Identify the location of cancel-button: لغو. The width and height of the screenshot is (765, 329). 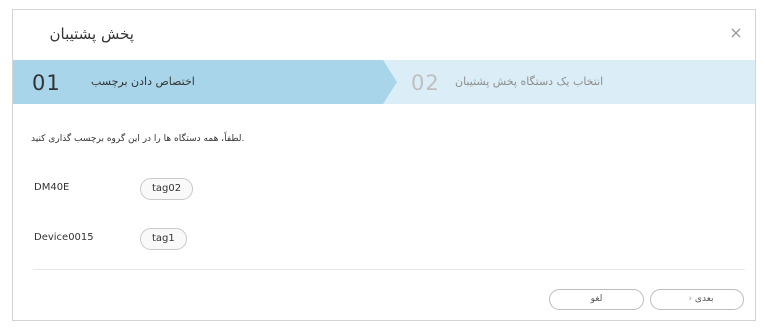
(596, 299).